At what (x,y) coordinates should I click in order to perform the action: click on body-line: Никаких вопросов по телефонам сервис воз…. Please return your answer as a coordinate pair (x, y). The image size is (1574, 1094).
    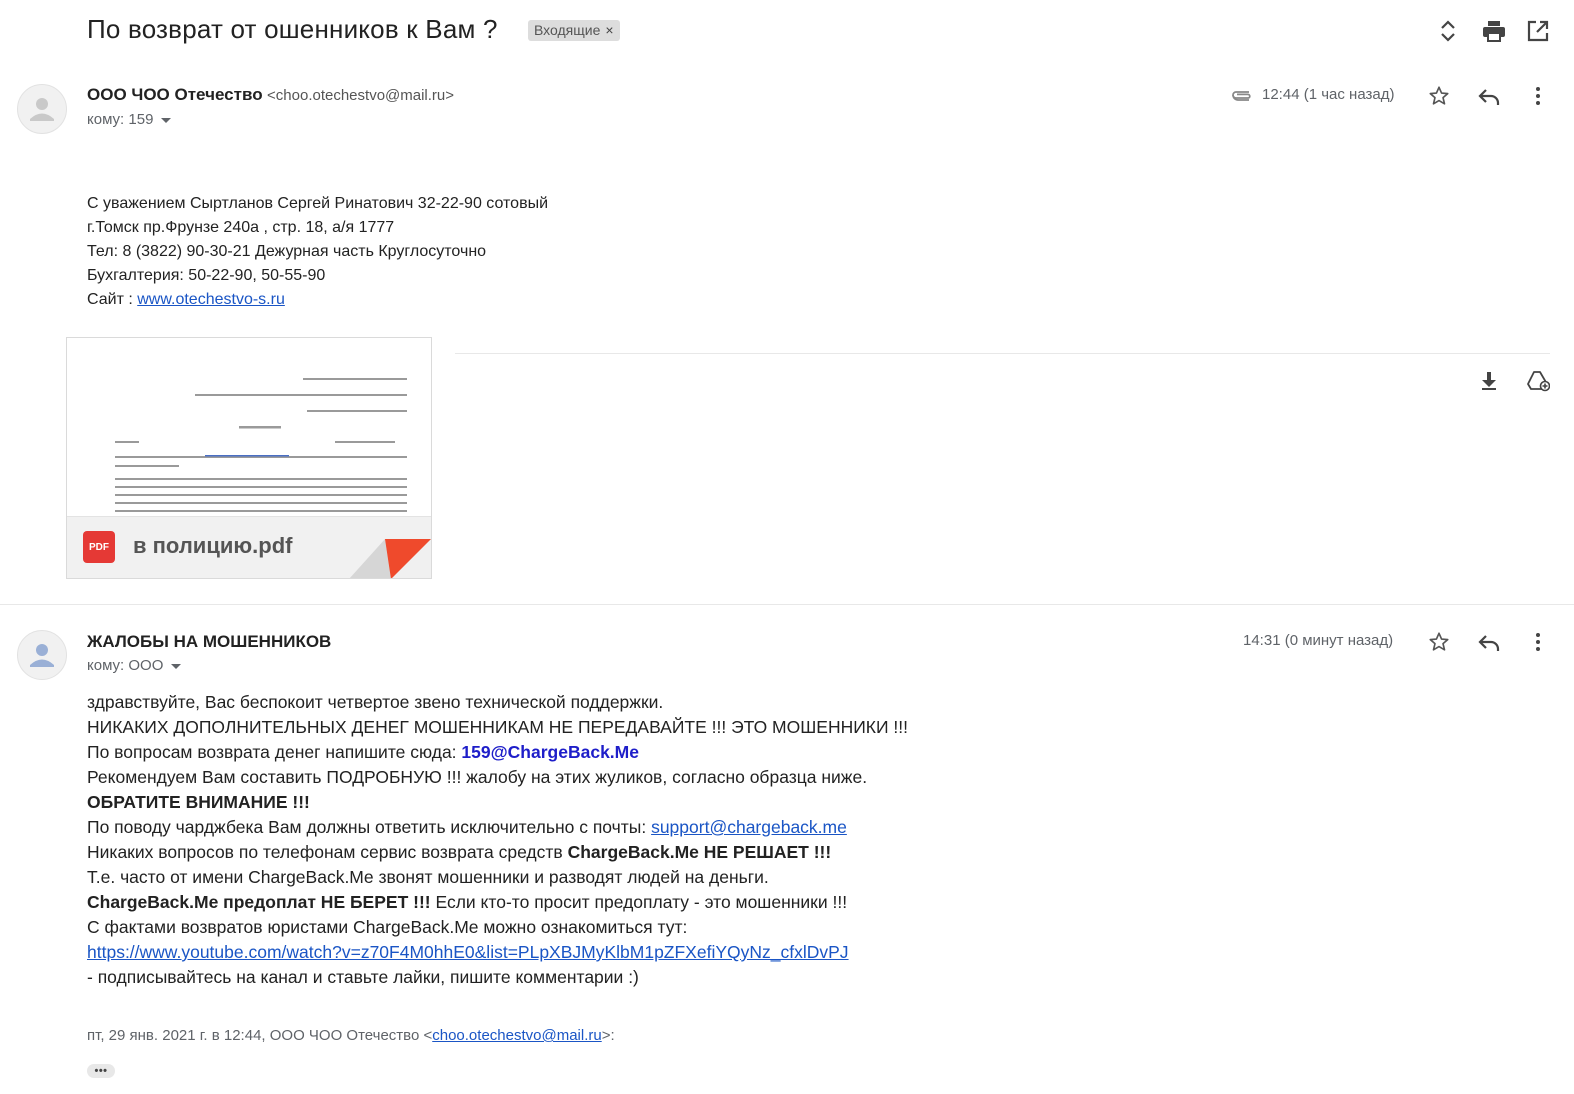
    Looking at the image, I should click on (497, 852).